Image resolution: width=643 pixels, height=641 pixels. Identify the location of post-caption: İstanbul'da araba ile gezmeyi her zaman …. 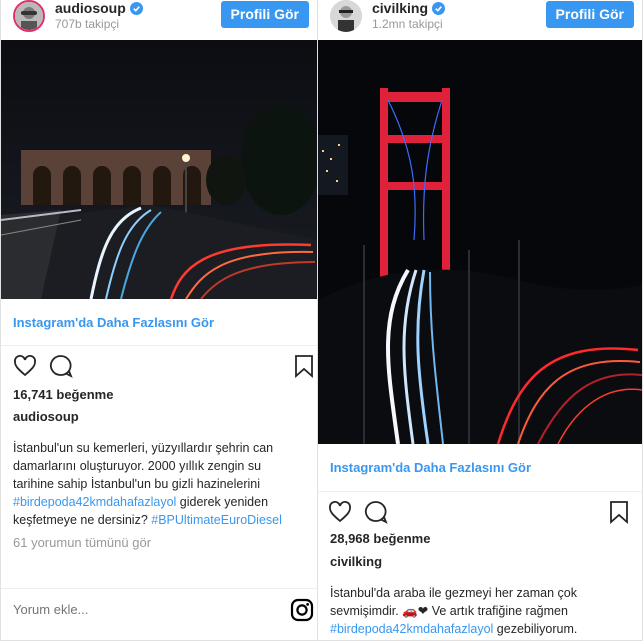
(454, 611).